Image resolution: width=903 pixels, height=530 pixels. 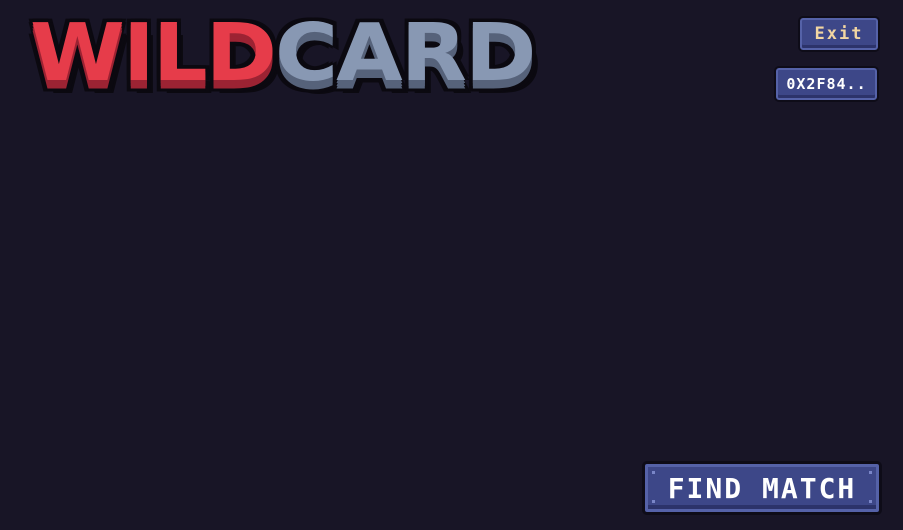 I want to click on exit-button: Exit, so click(x=839, y=34).